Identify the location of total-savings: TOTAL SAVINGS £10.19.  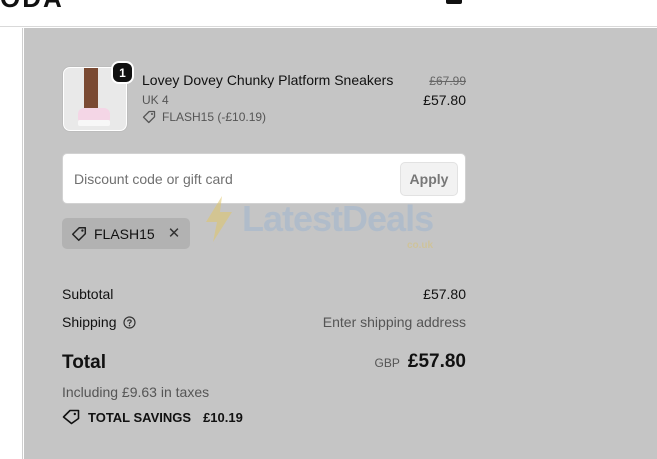
(152, 417).